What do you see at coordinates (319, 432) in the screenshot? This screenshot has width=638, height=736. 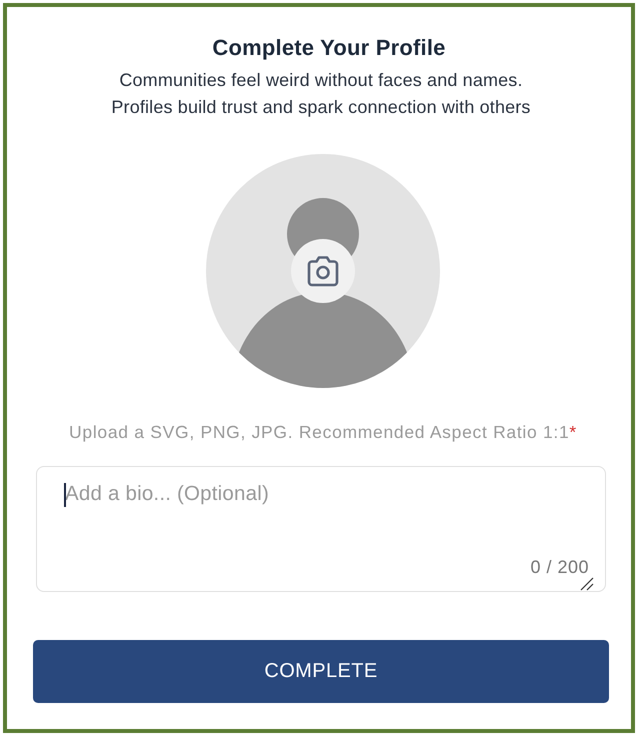 I see `upload-hint: Upload a SVG, PNG, JPG. Recommended Aspect Ratio 1:1` at bounding box center [319, 432].